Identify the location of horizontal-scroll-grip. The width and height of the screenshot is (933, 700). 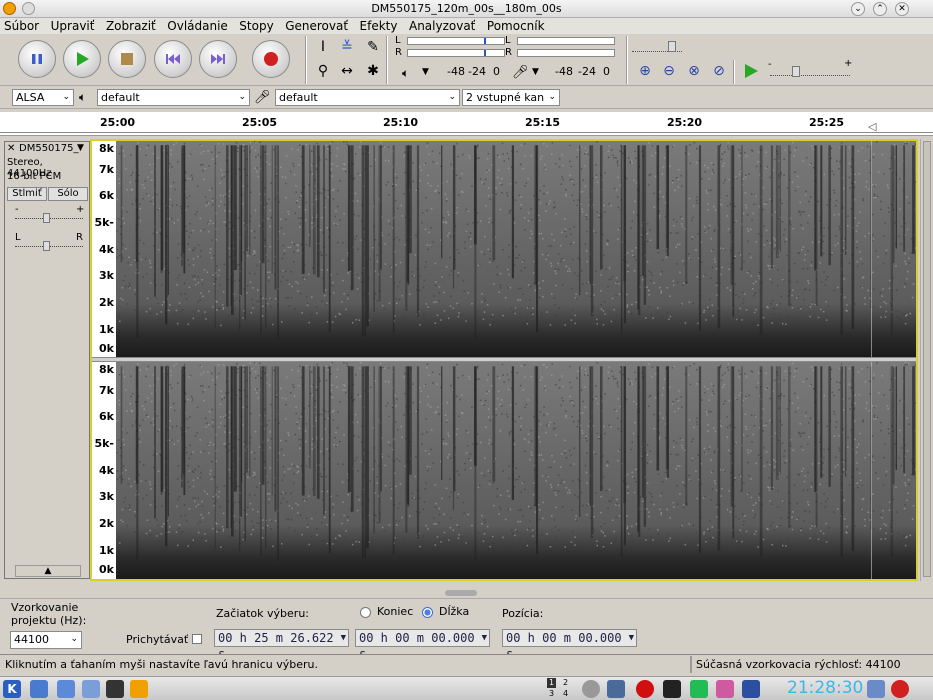
(461, 593).